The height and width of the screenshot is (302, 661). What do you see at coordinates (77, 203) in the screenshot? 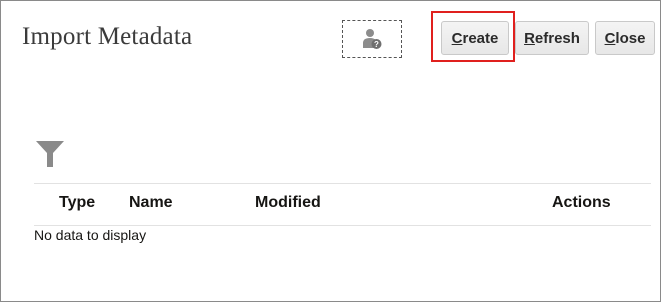
I see `column-header-type: Type` at bounding box center [77, 203].